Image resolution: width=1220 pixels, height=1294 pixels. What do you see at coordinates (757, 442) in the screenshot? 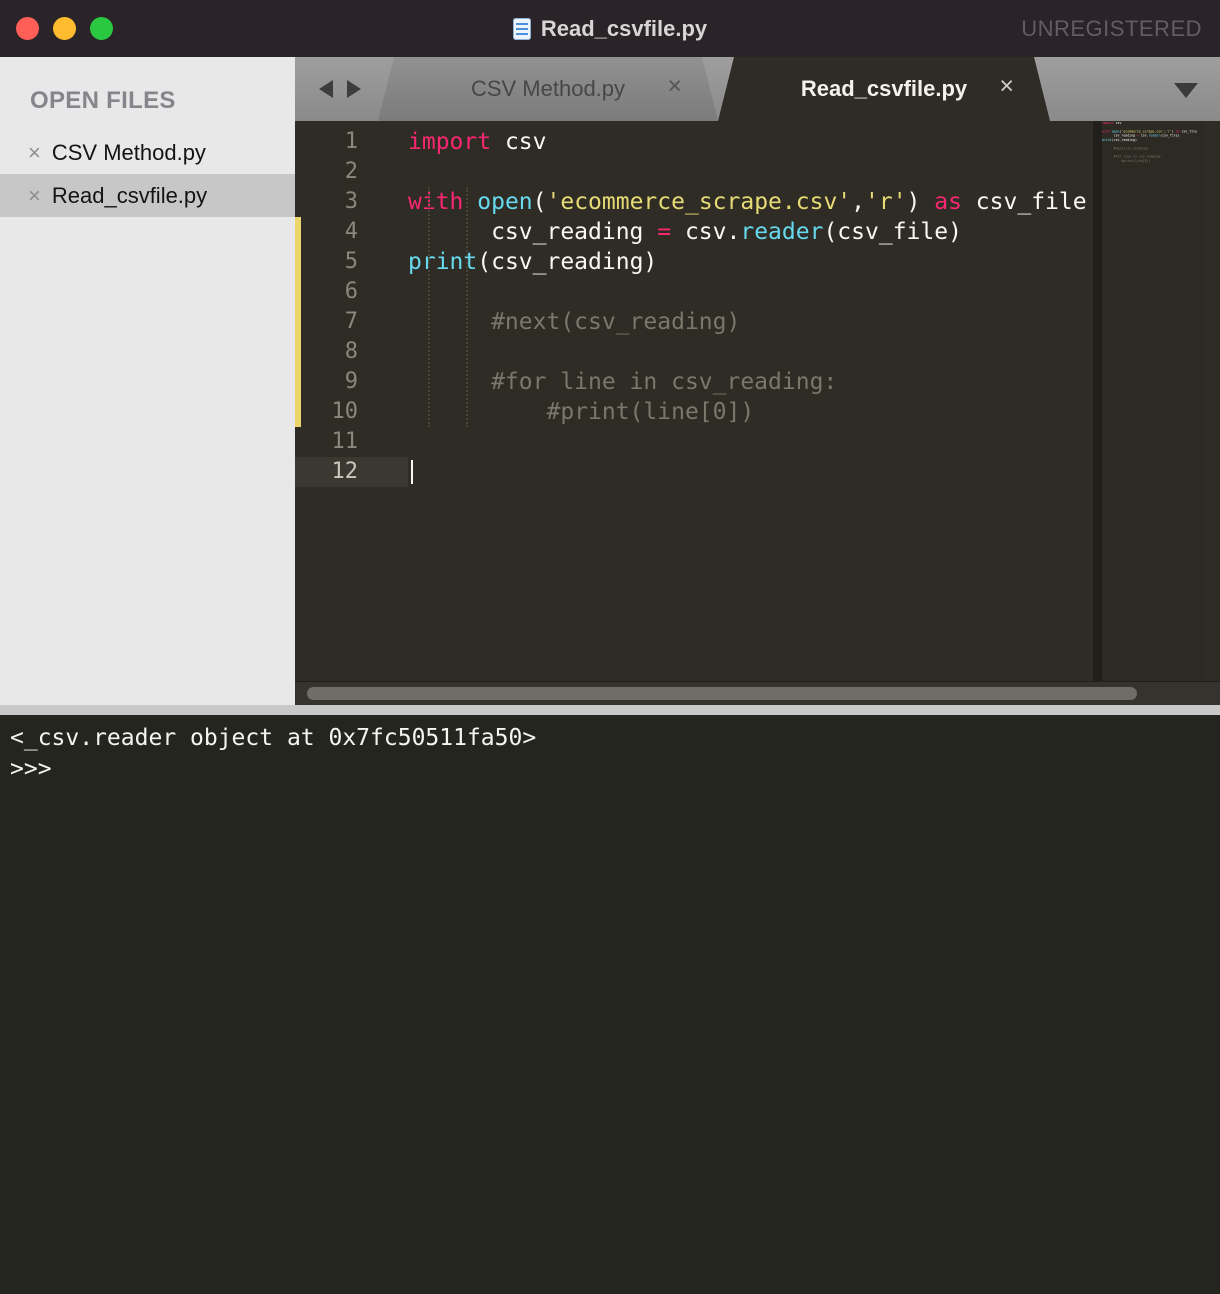
I see `code-row: 11` at bounding box center [757, 442].